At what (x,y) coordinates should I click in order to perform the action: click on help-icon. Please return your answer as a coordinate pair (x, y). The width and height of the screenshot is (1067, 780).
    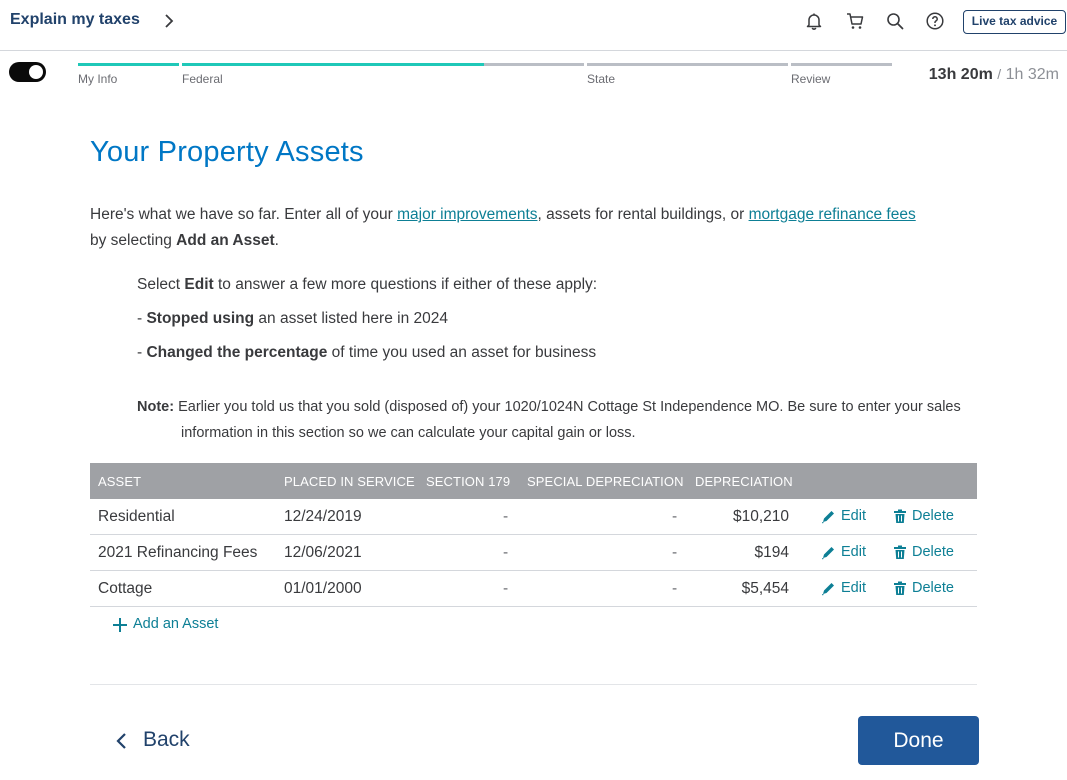
    Looking at the image, I should click on (935, 21).